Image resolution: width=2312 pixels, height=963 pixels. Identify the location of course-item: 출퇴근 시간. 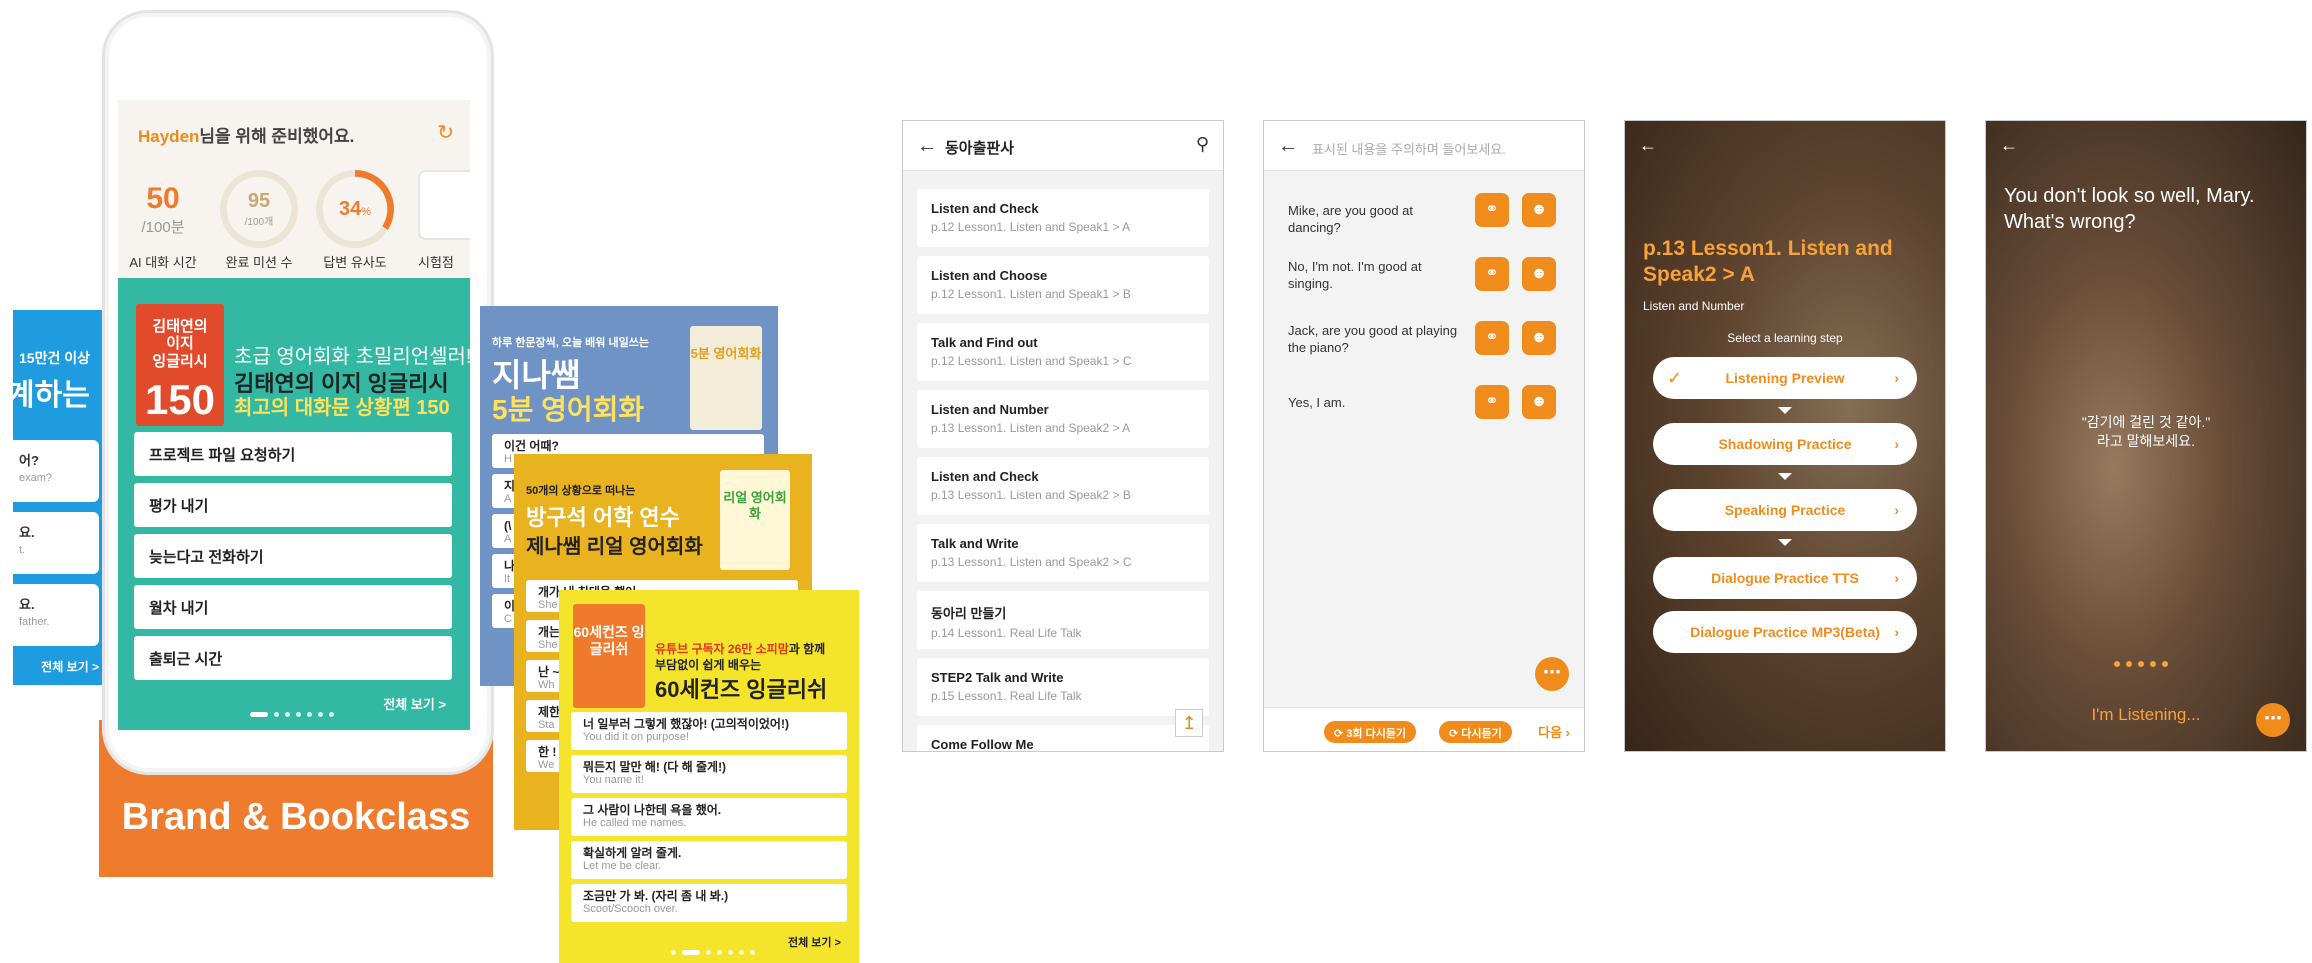
(293, 658).